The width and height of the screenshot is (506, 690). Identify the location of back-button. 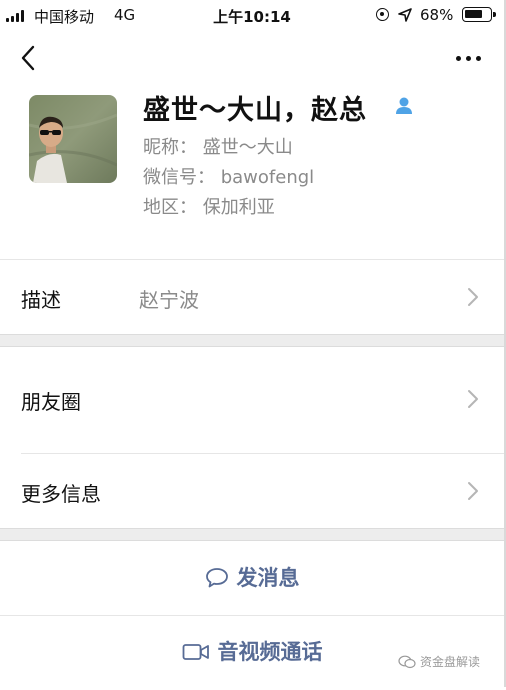
(31, 58).